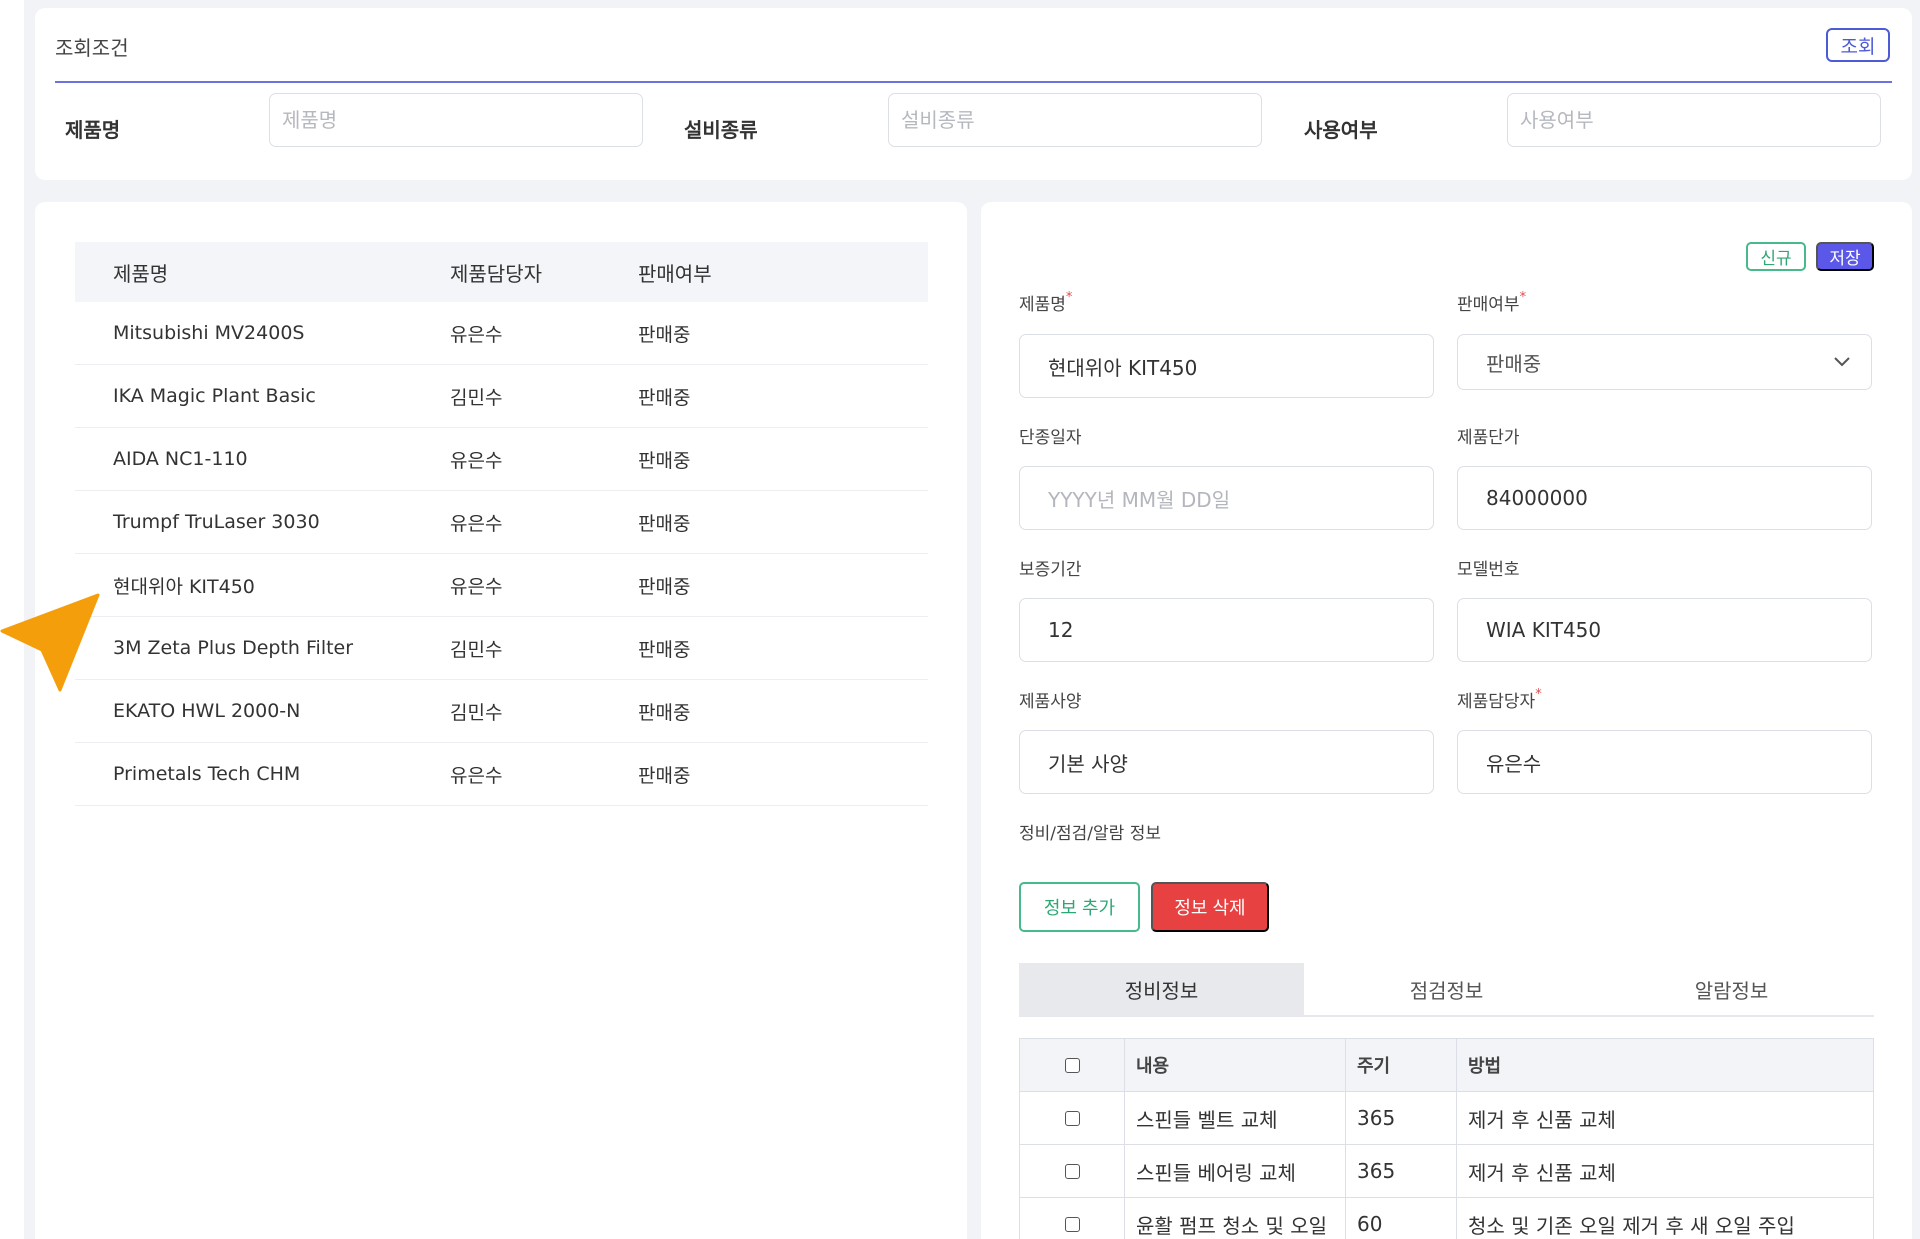  I want to click on maintenance-section-title: 정비/점검/알람 정보, so click(1090, 834).